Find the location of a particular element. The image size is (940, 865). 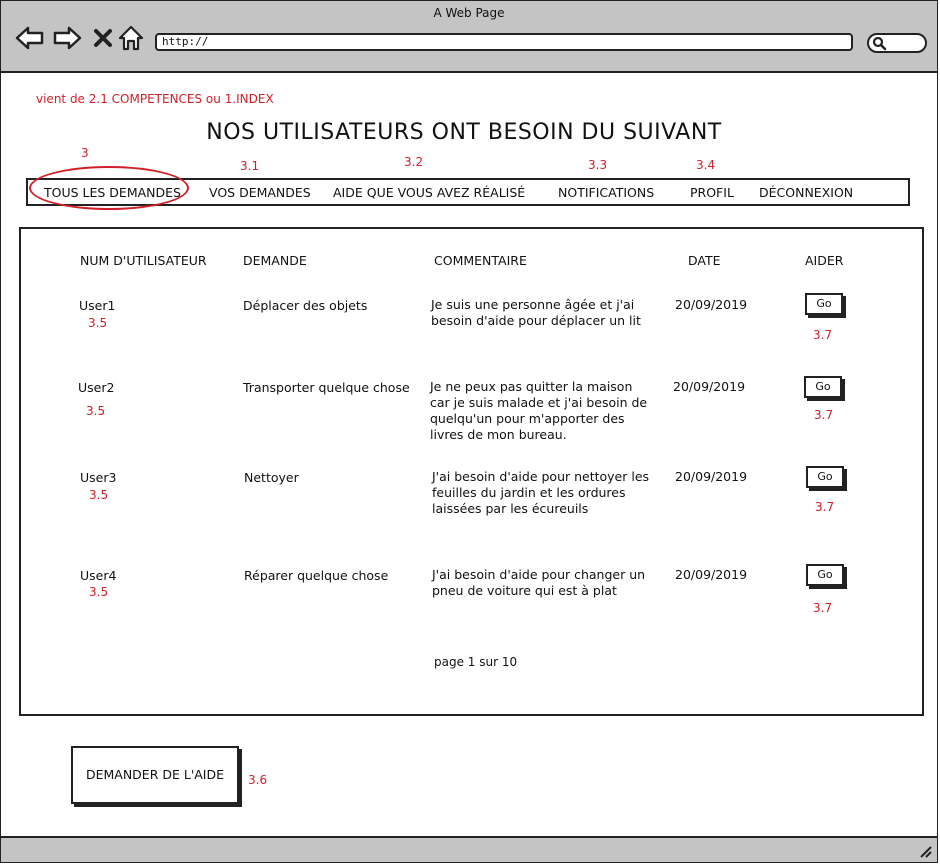

nav-note: 3.1 is located at coordinates (250, 166).